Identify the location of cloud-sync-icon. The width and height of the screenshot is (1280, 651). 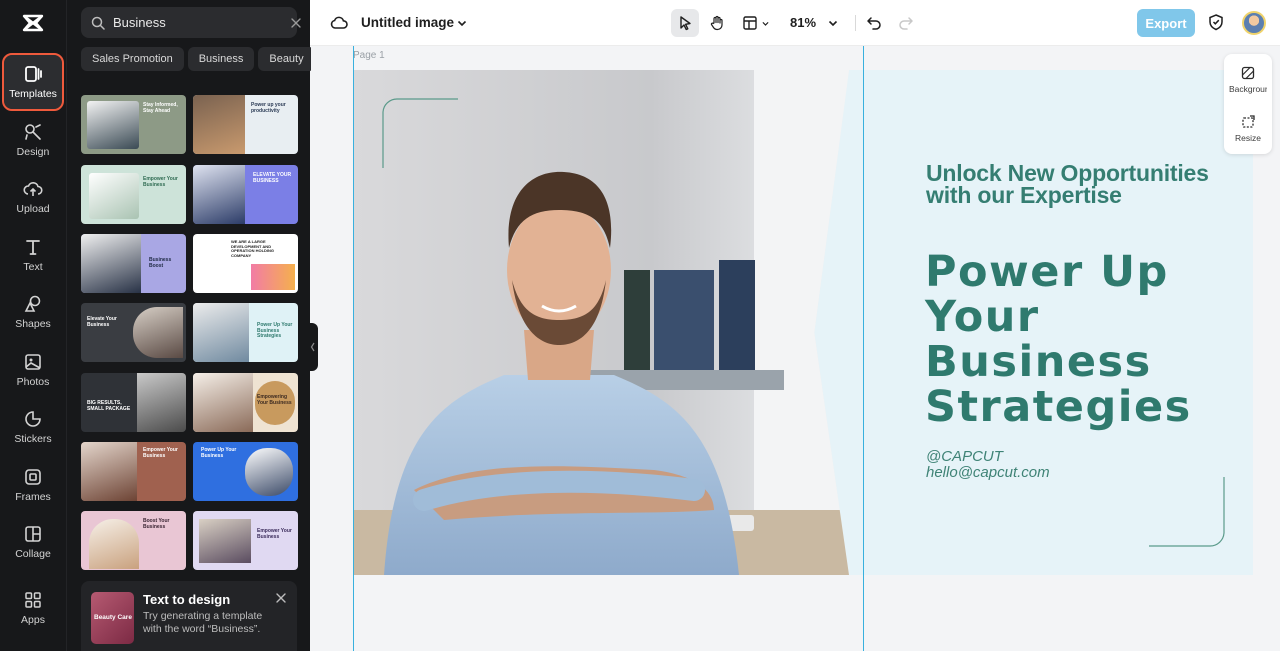
(339, 23).